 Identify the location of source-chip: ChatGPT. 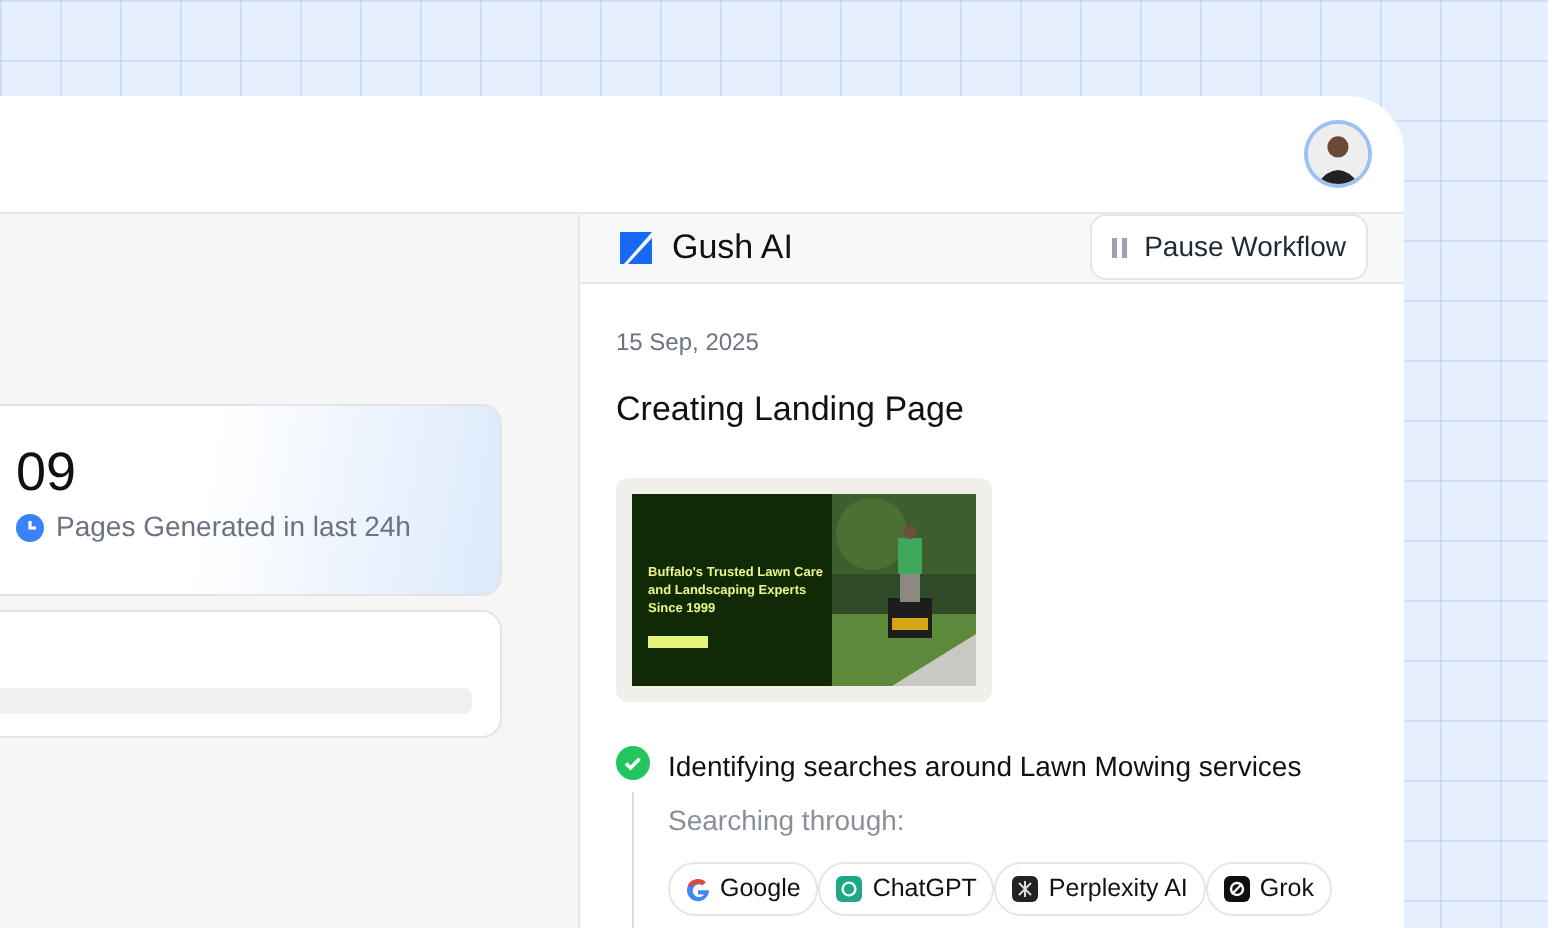
(906, 889).